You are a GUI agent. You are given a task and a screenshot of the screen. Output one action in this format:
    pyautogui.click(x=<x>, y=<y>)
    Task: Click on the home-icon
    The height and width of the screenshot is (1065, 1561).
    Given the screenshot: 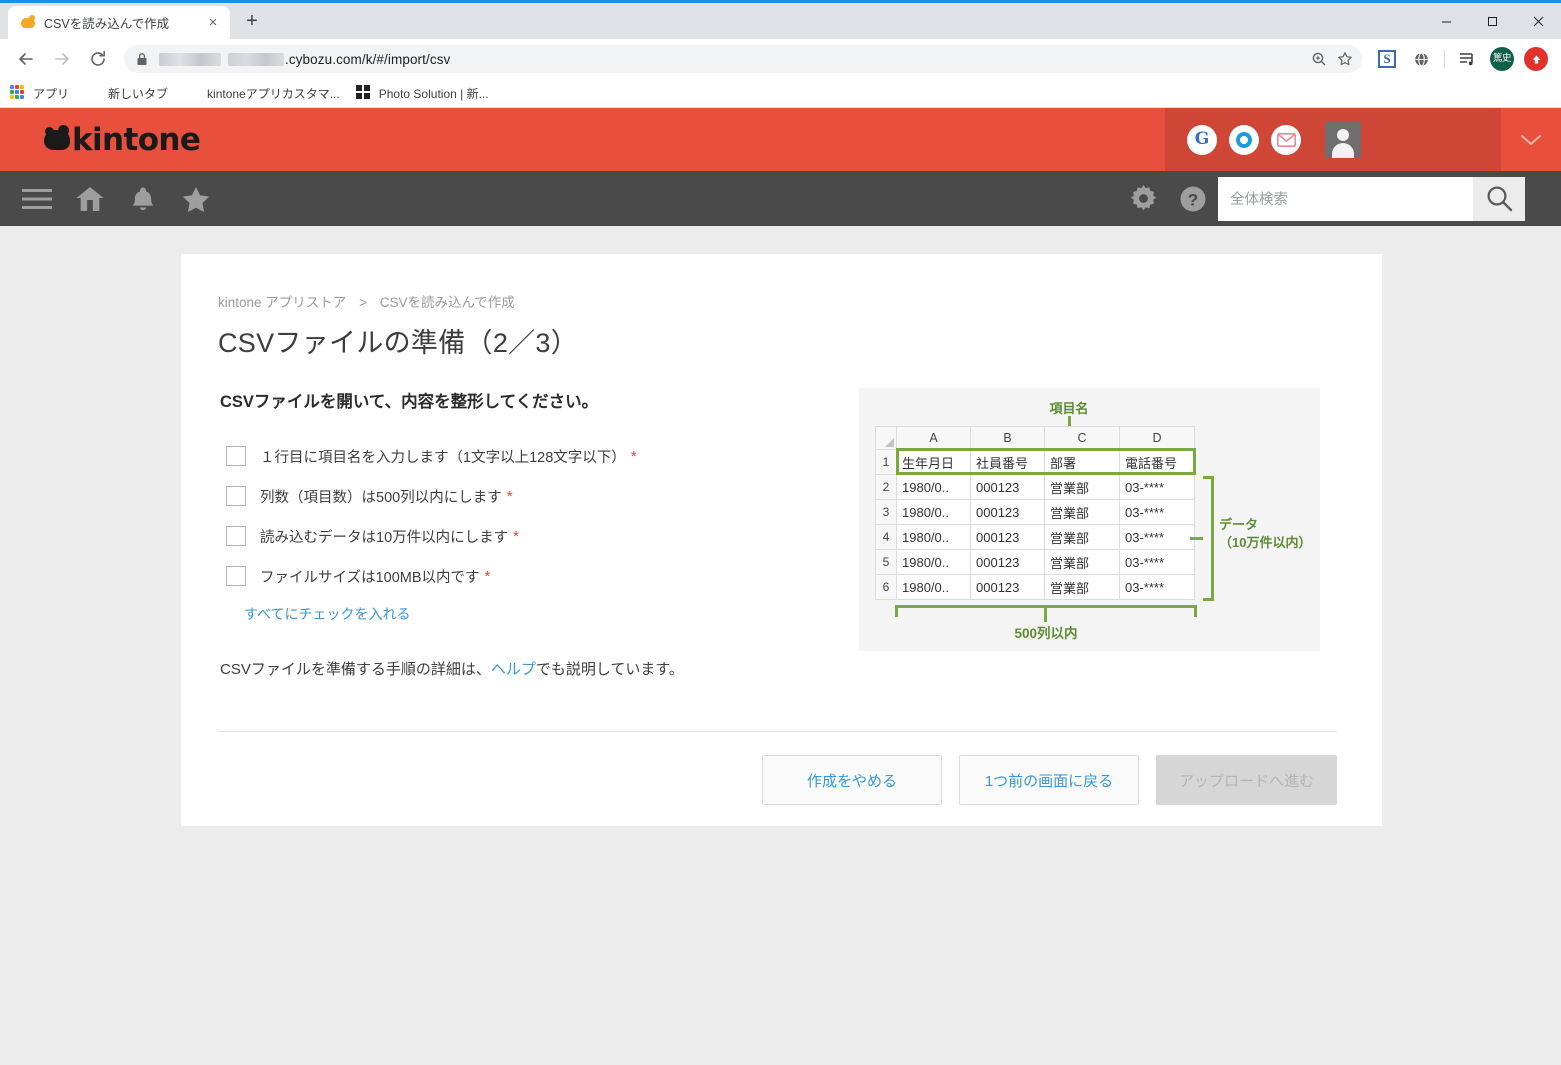 What is the action you would take?
    pyautogui.click(x=89, y=198)
    